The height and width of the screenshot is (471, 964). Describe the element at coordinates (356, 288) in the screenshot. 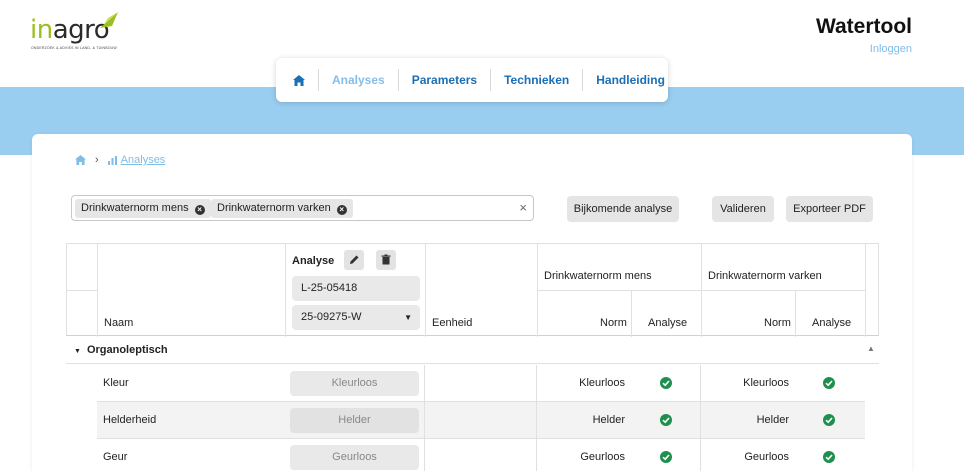

I see `analysis-id-field: L-25-05418` at that location.